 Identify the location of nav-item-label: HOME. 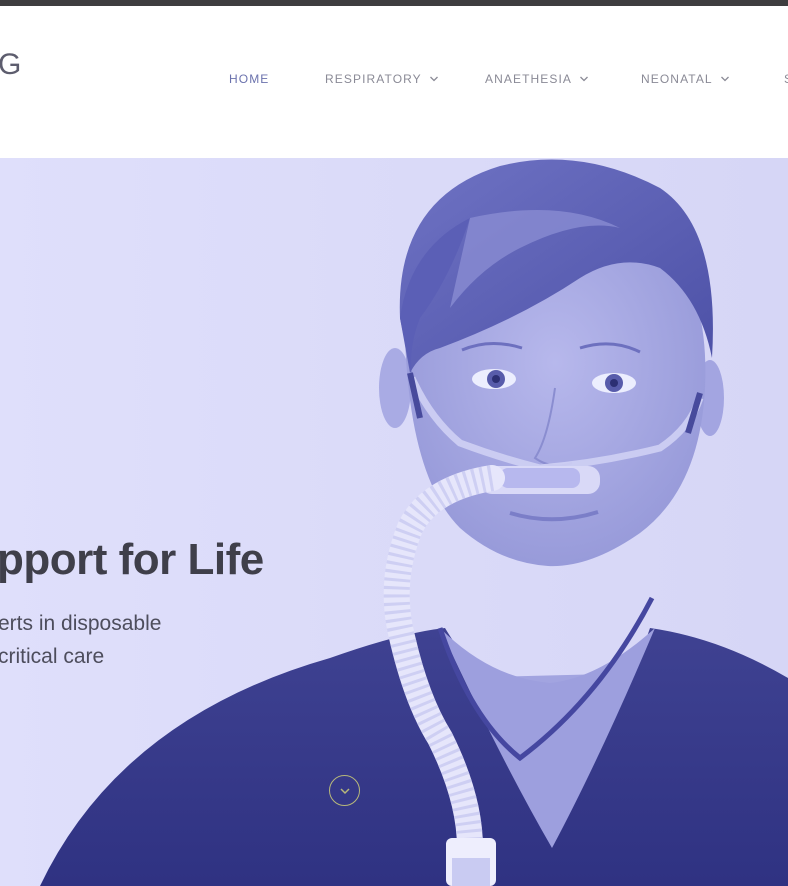
(249, 79).